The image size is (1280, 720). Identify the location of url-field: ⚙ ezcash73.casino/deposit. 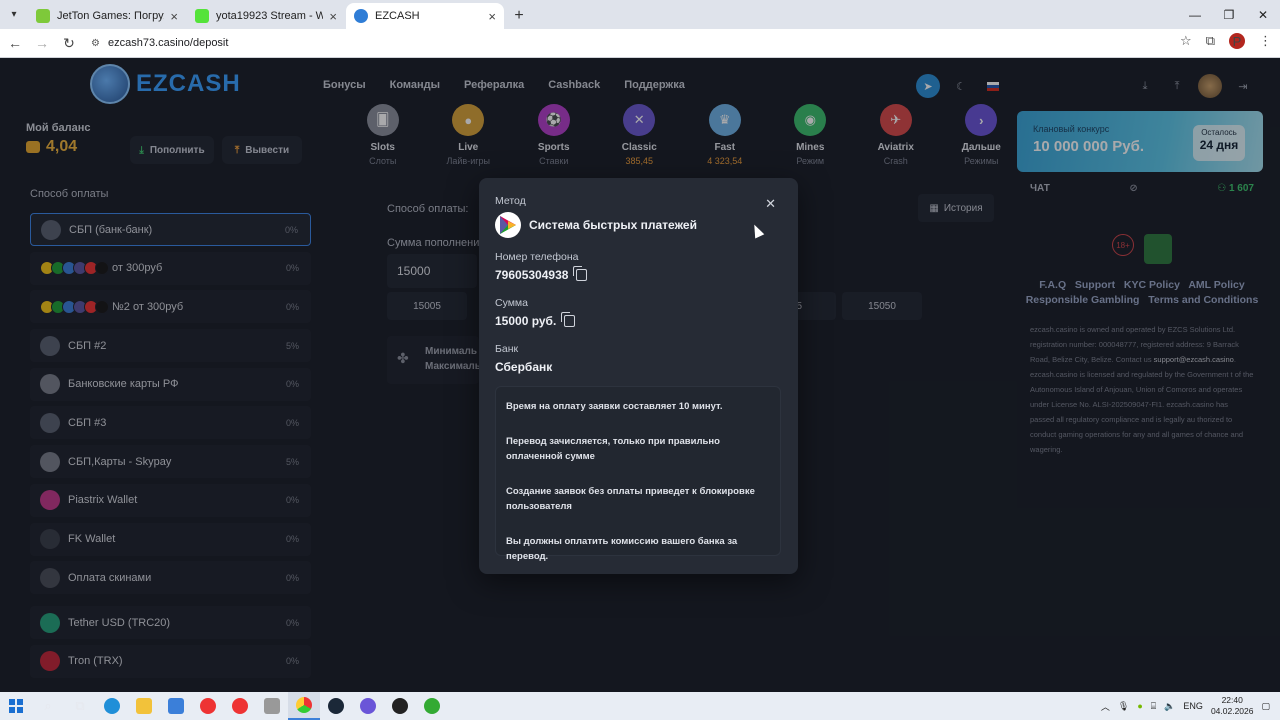
(159, 43).